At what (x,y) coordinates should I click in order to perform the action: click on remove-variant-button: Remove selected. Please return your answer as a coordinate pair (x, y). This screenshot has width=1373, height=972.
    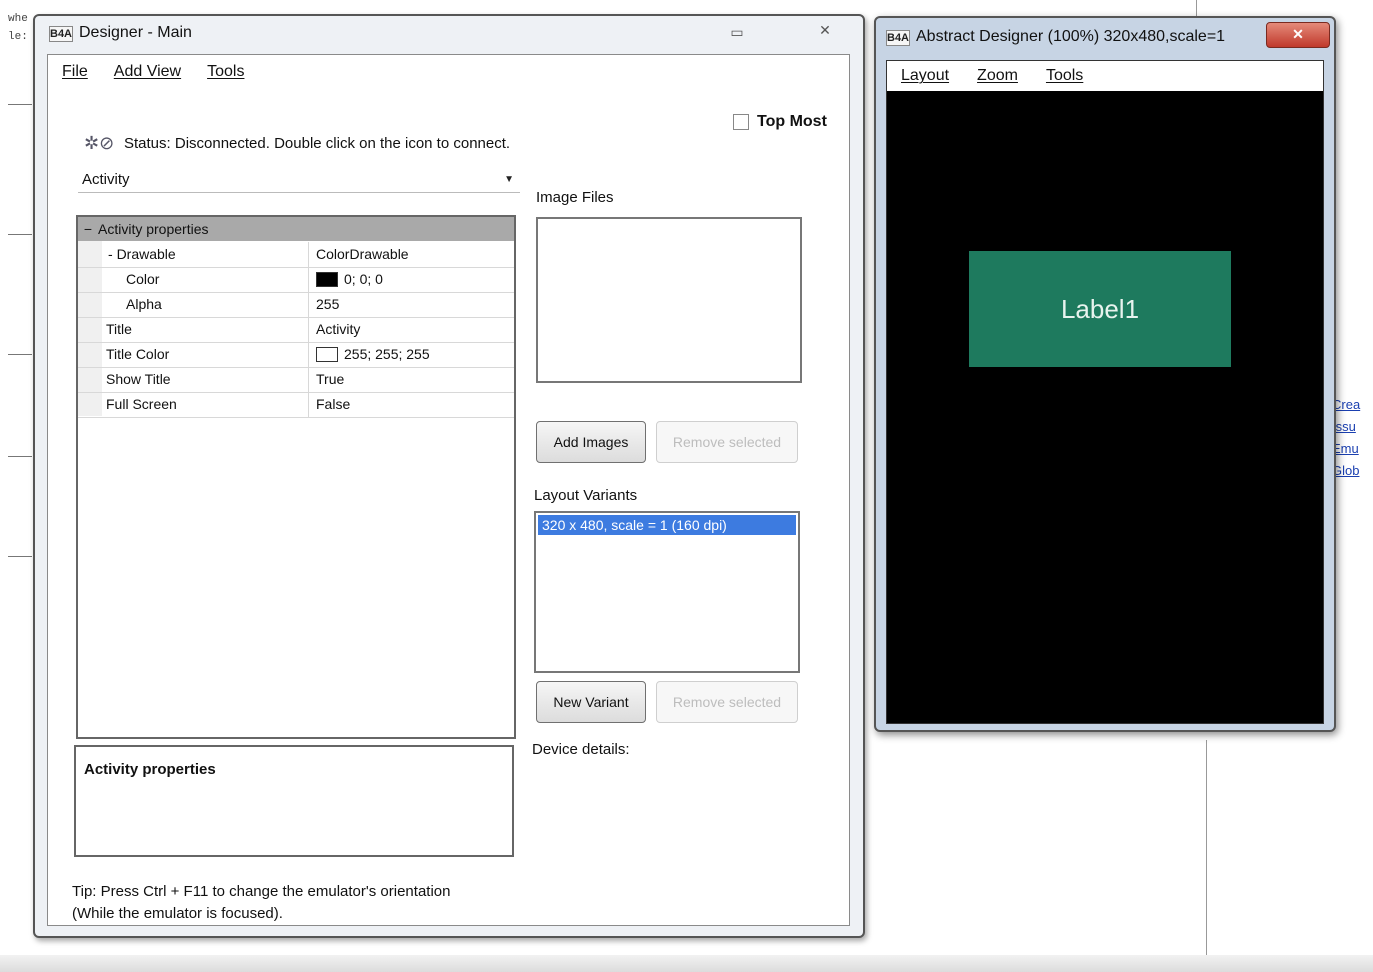
    Looking at the image, I should click on (727, 702).